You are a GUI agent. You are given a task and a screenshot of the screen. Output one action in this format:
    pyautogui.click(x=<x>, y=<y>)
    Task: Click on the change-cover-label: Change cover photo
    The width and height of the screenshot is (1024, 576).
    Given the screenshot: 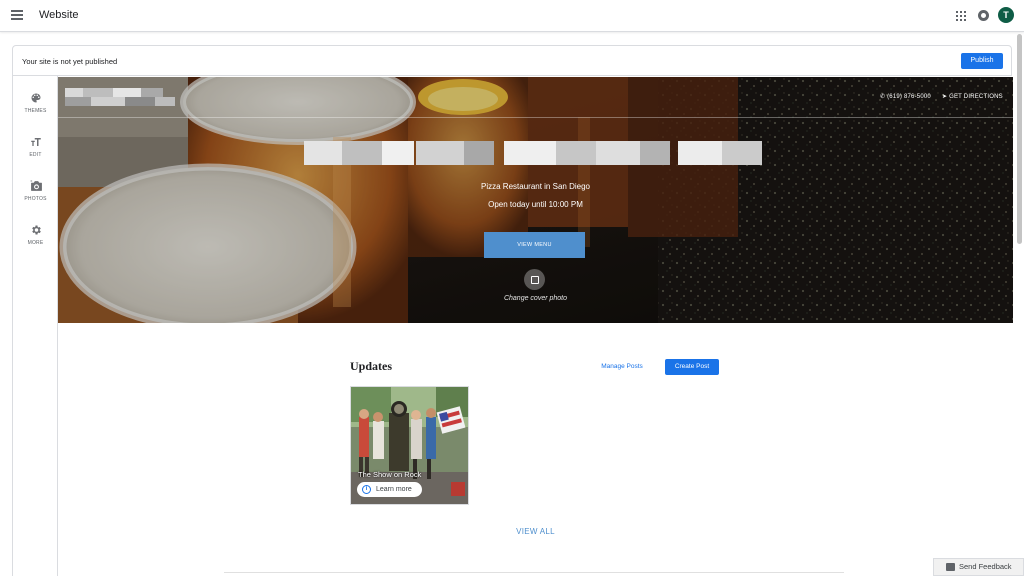 What is the action you would take?
    pyautogui.click(x=535, y=298)
    